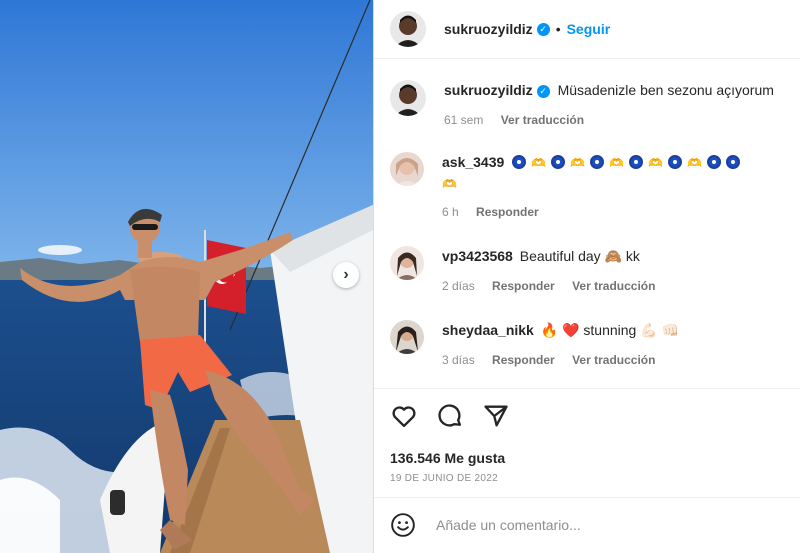 Image resolution: width=800 pixels, height=553 pixels. What do you see at coordinates (670, 330) in the screenshot?
I see `raised-fist-icon: 👊🏻` at bounding box center [670, 330].